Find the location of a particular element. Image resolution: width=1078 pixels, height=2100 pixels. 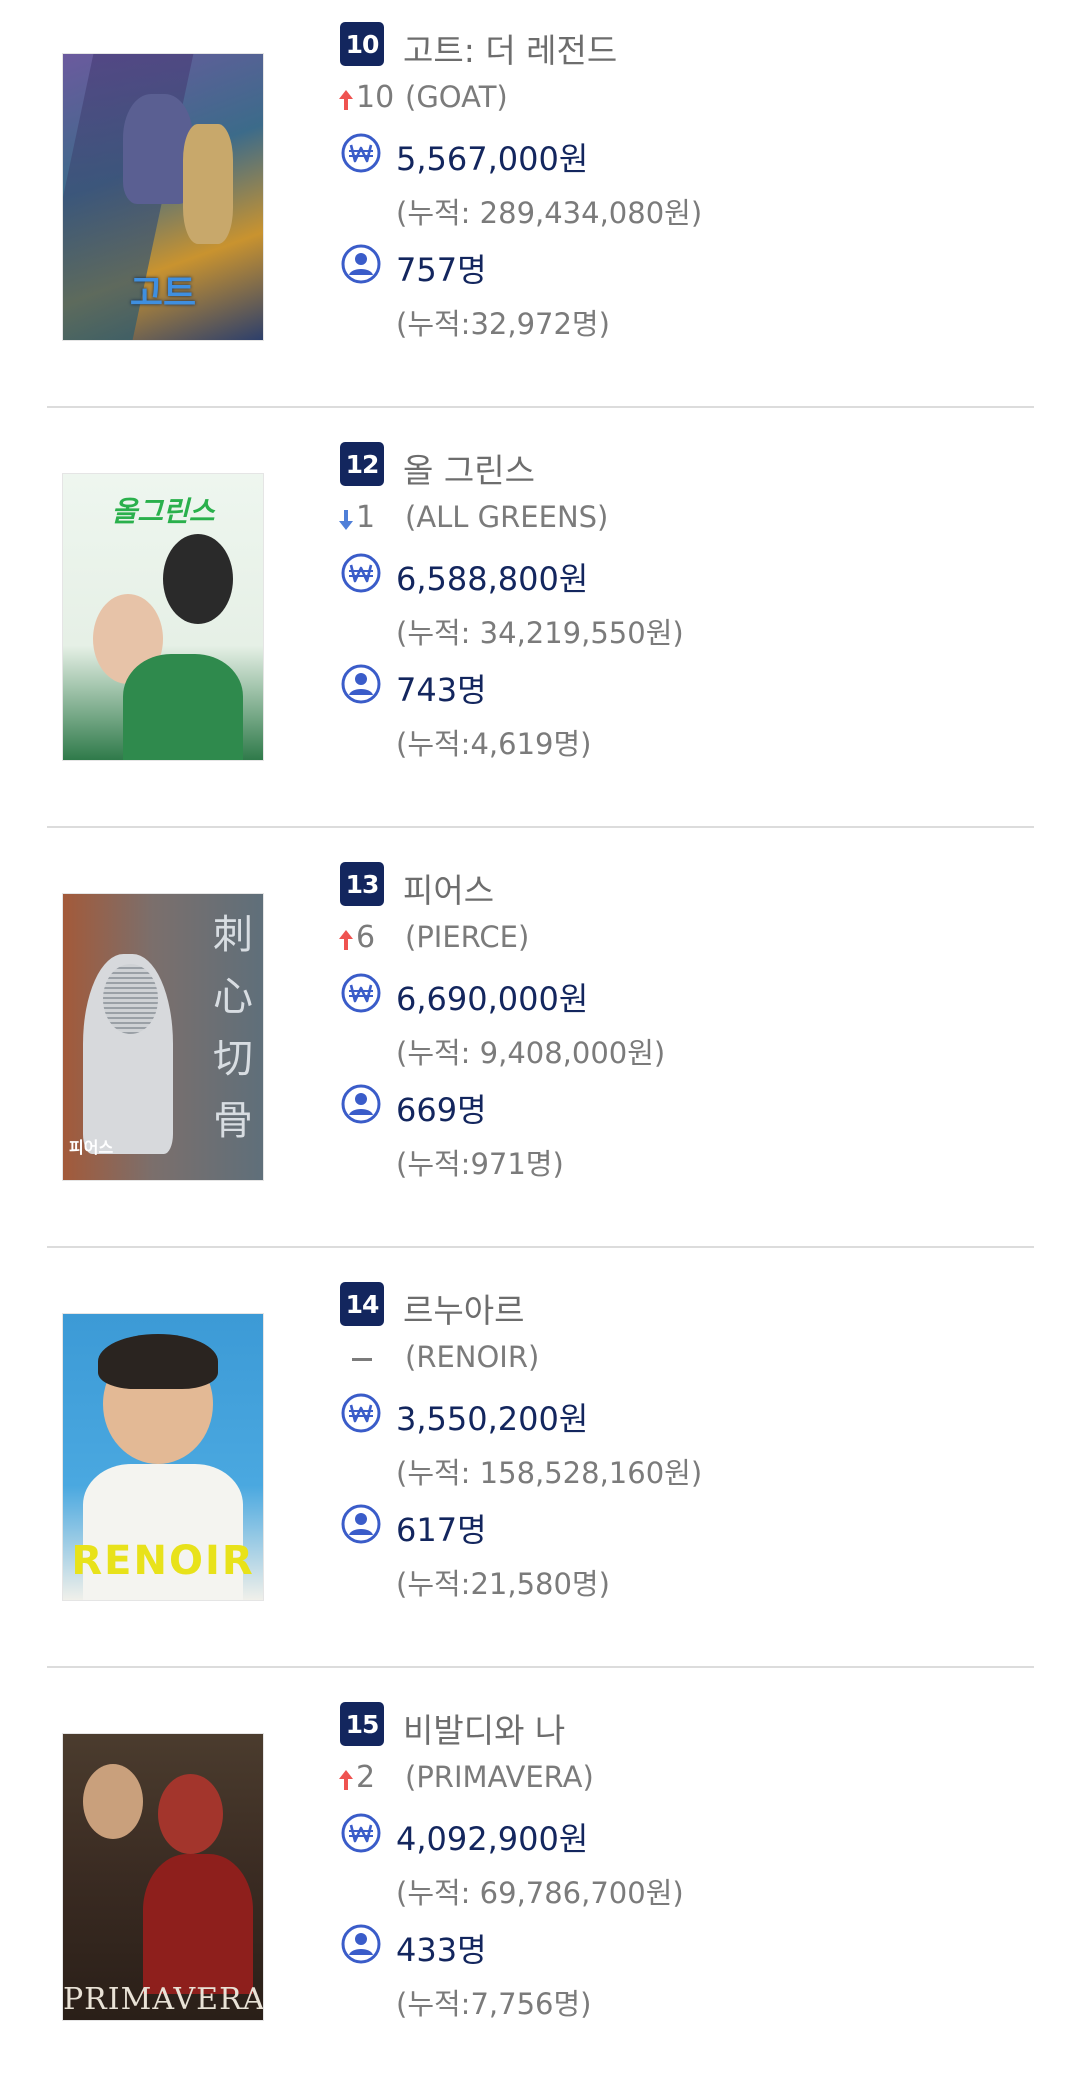

rank-change-value: 10 is located at coordinates (375, 97).